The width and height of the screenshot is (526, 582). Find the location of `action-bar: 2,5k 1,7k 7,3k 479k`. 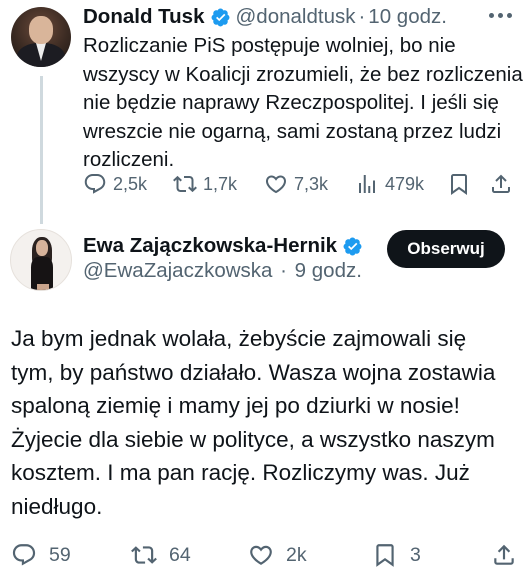

action-bar: 2,5k 1,7k 7,3k 479k is located at coordinates (300, 184).